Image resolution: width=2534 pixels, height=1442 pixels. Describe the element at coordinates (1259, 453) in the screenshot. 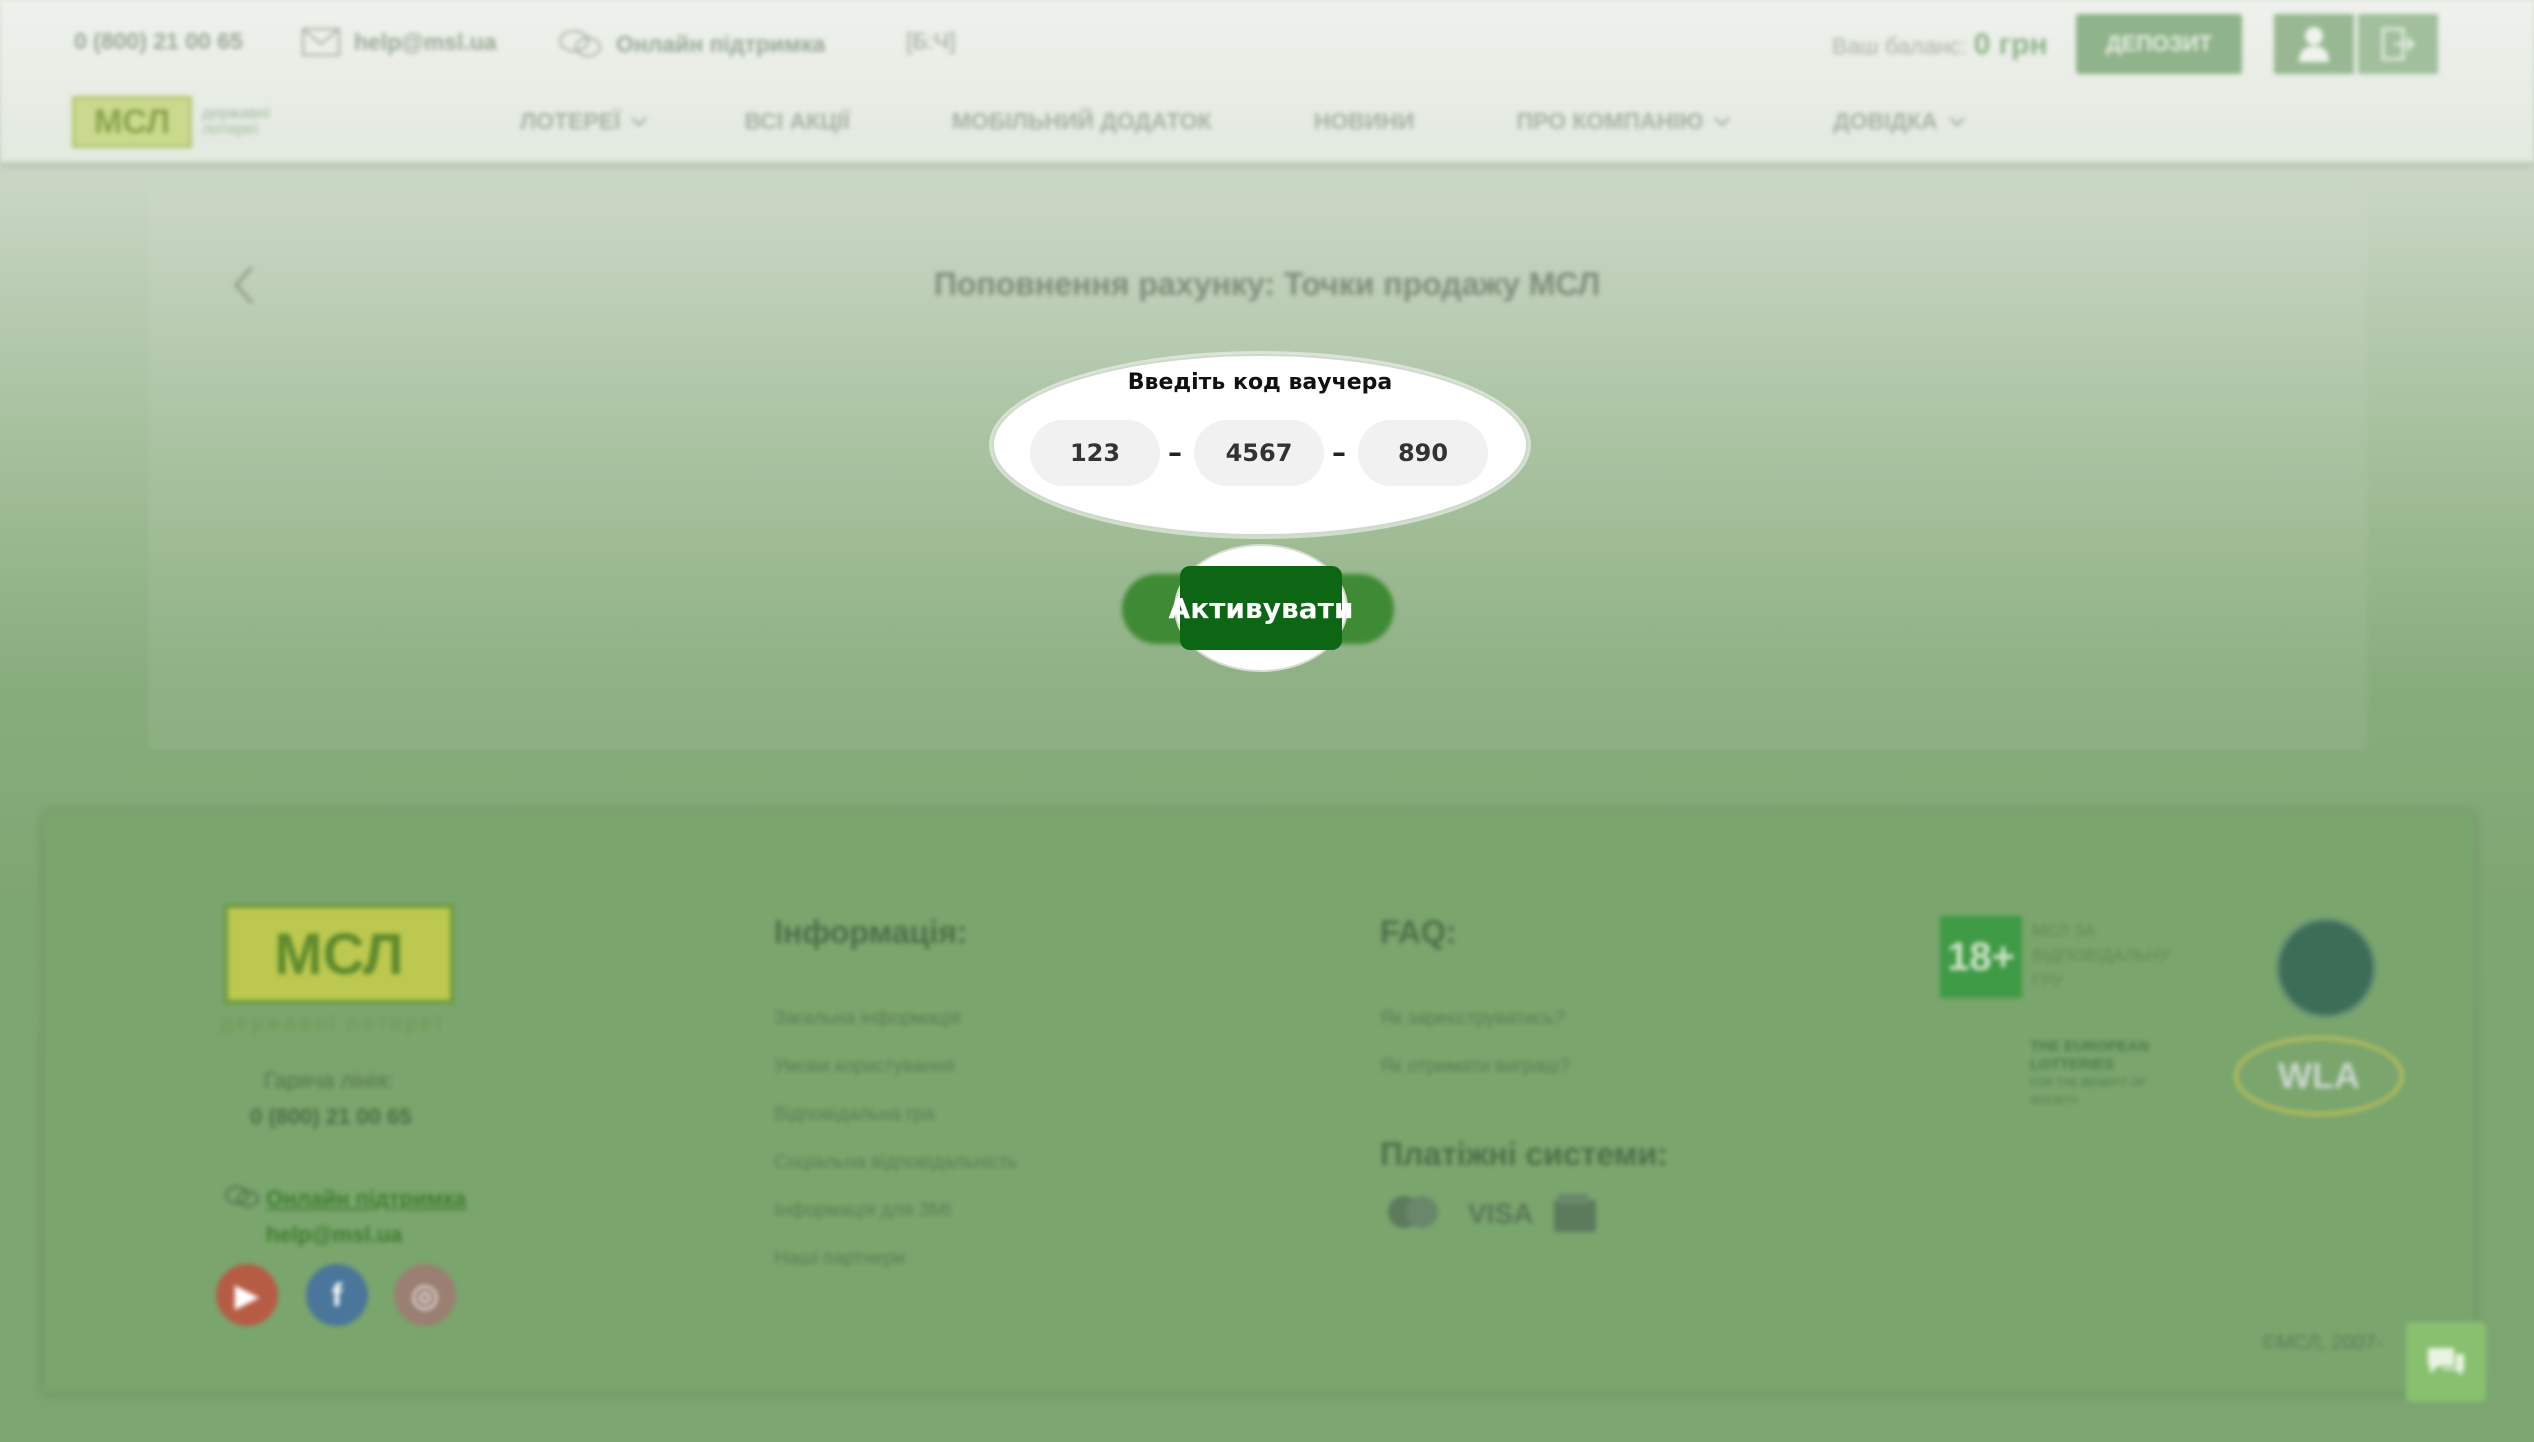

I see `voucher-code-part2` at that location.